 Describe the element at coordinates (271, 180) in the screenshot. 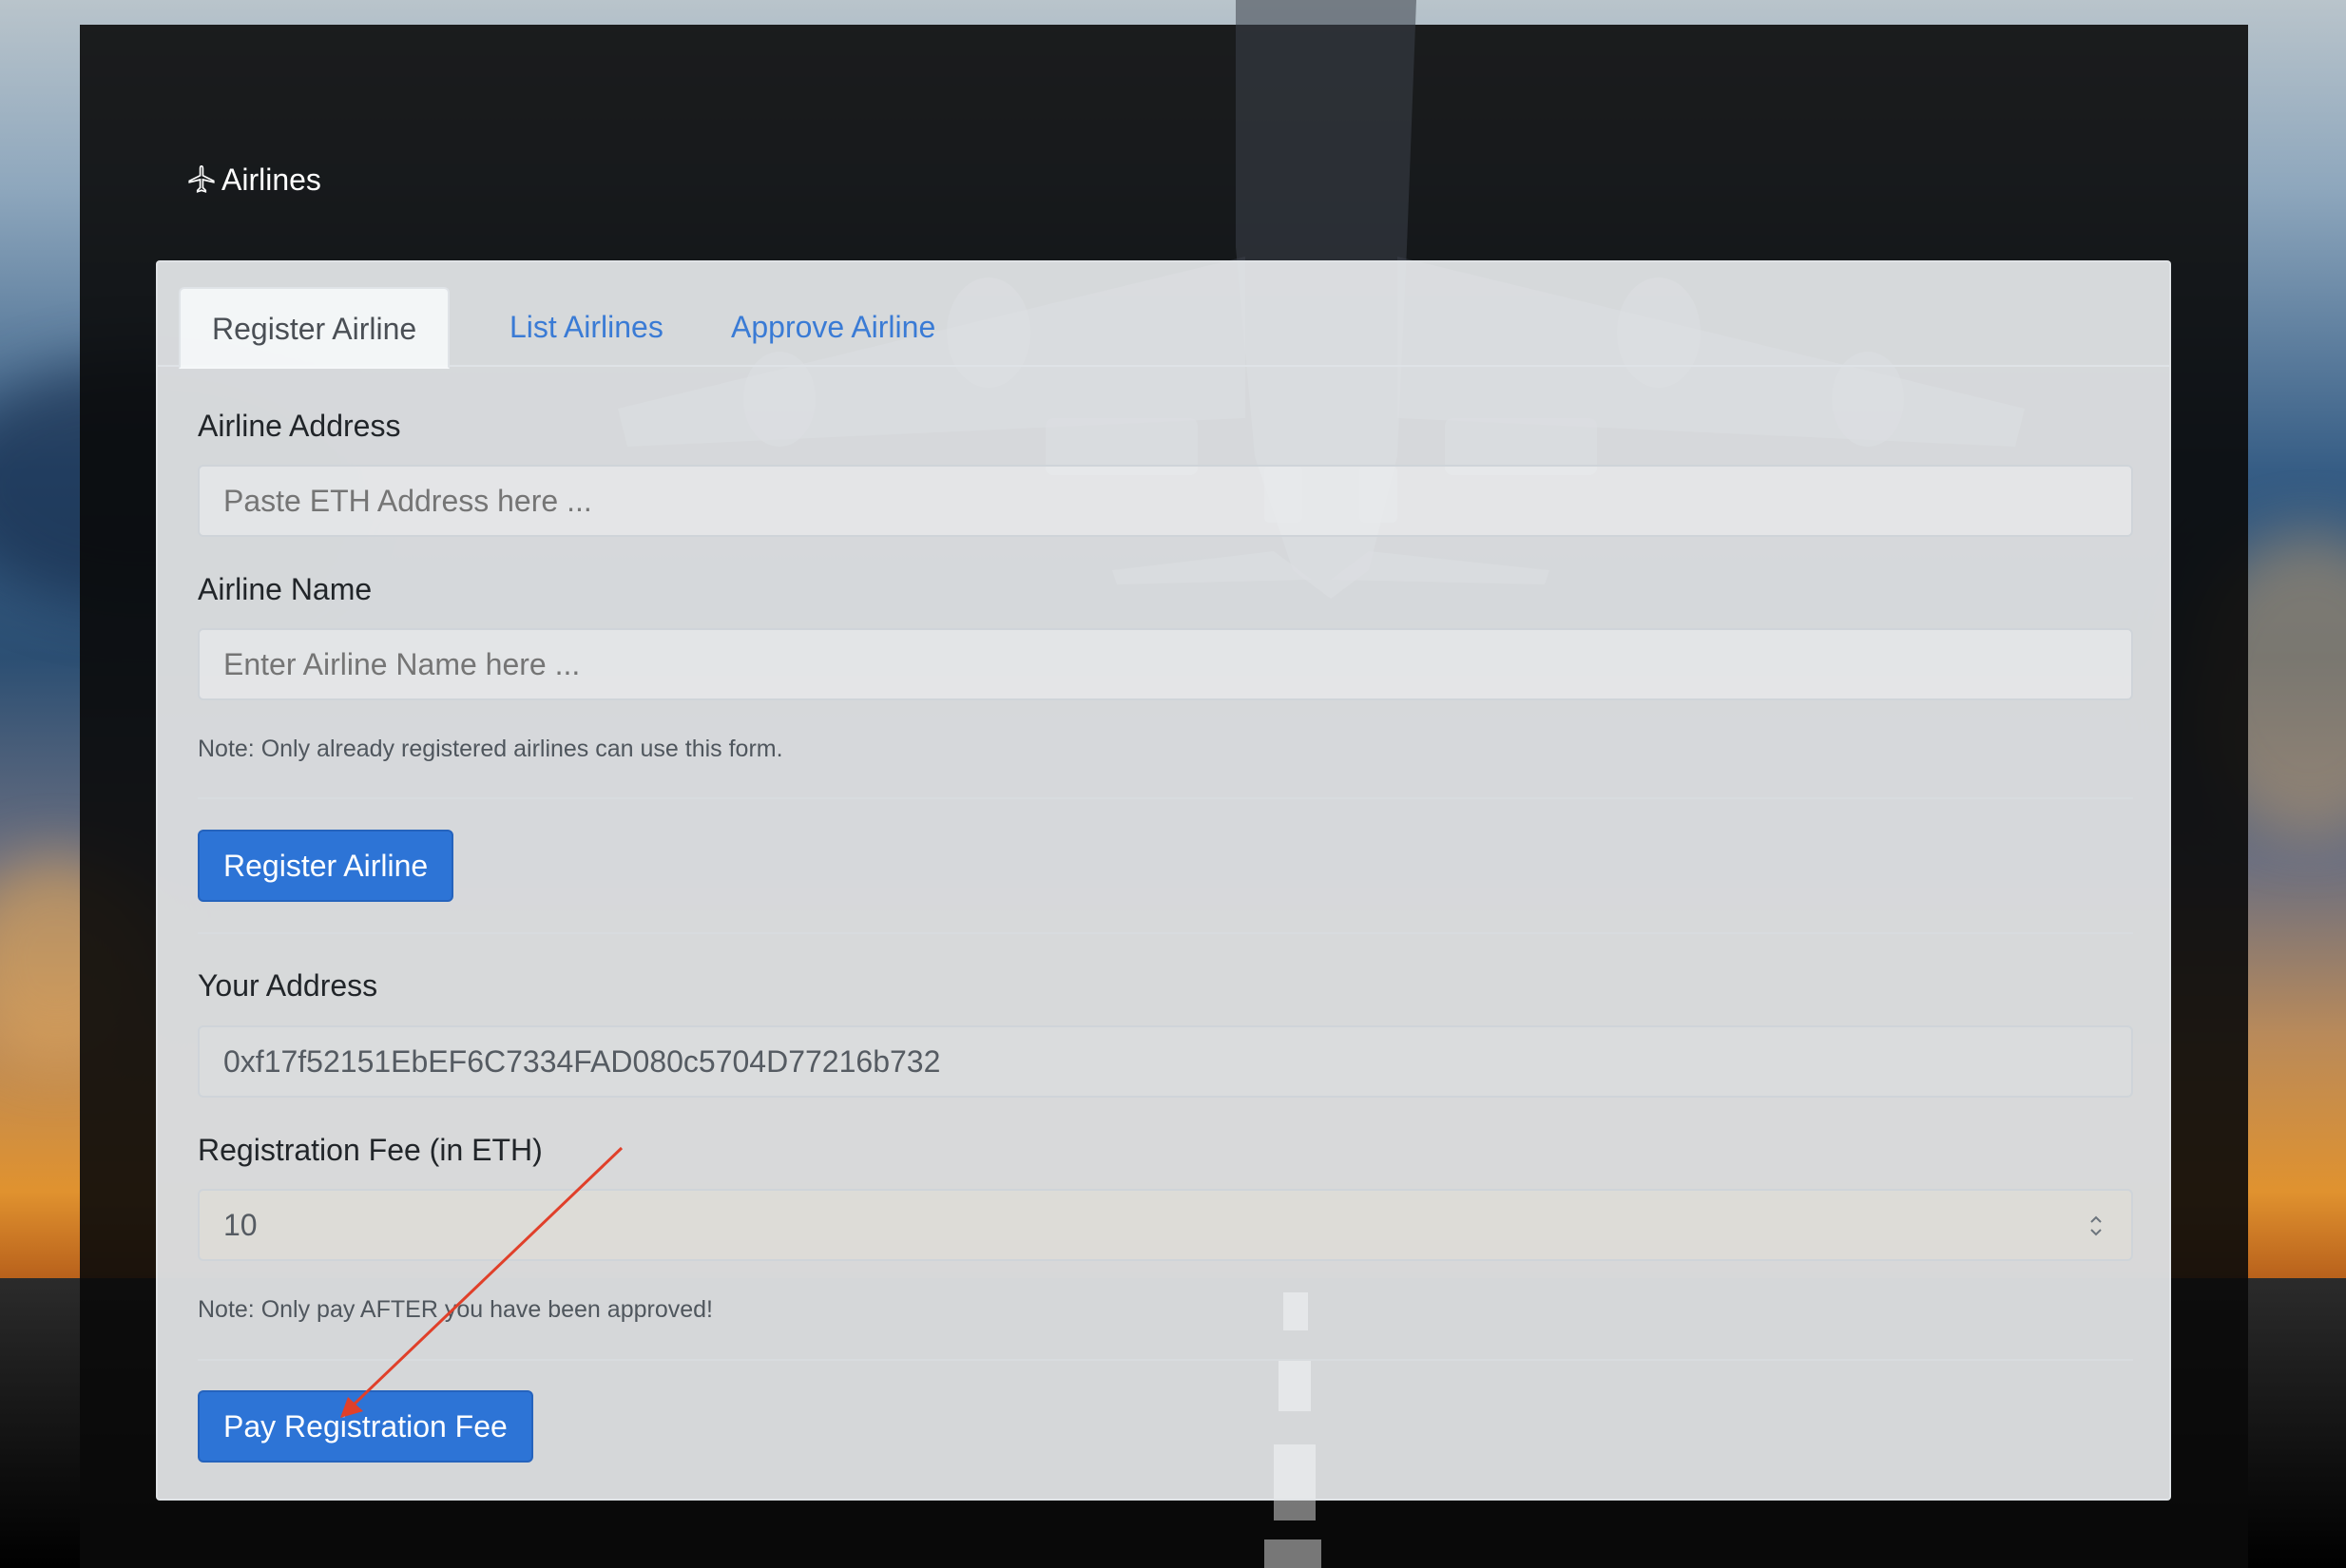

I see `brand-label: Airlines` at that location.